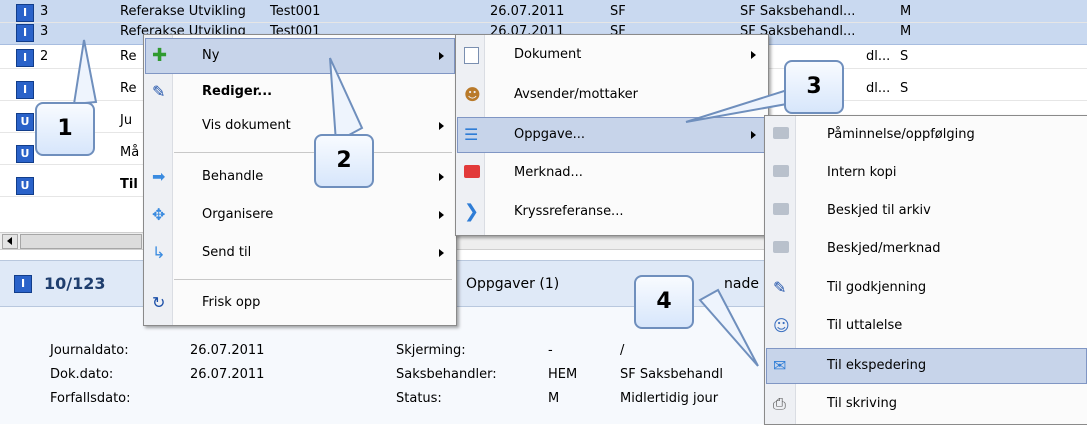 Image resolution: width=1087 pixels, height=425 pixels. I want to click on callout-4: 4, so click(664, 302).